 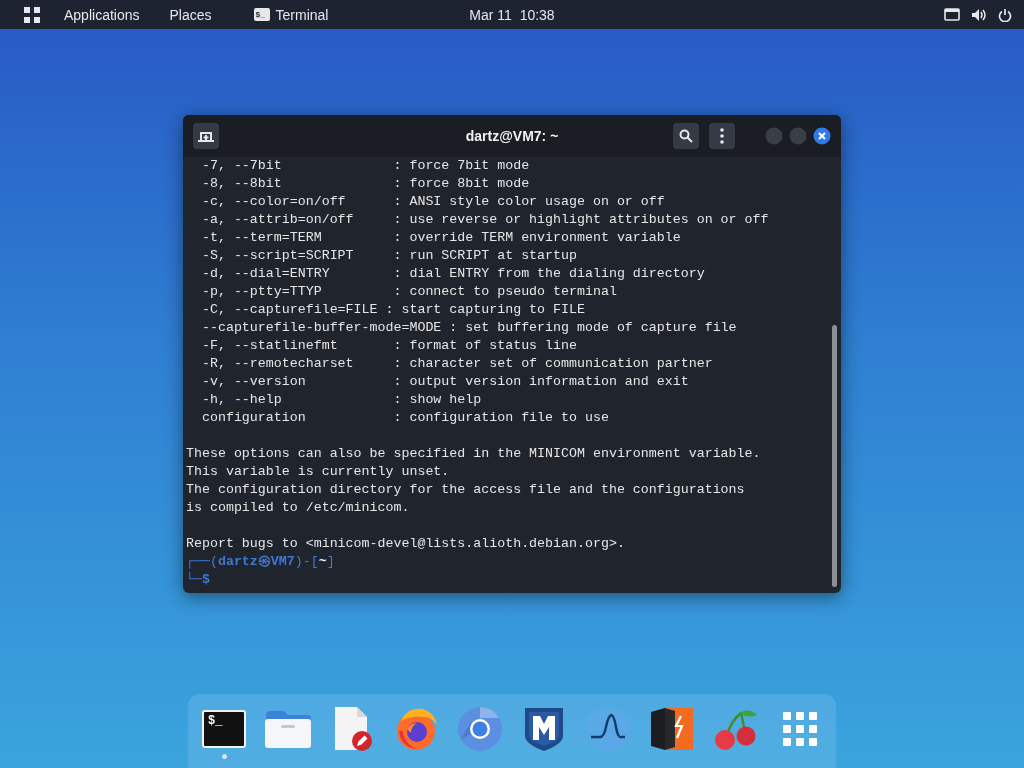 What do you see at coordinates (457, 364) in the screenshot?
I see `terminal-line: -R, --remotecharset : character set of communication partner` at bounding box center [457, 364].